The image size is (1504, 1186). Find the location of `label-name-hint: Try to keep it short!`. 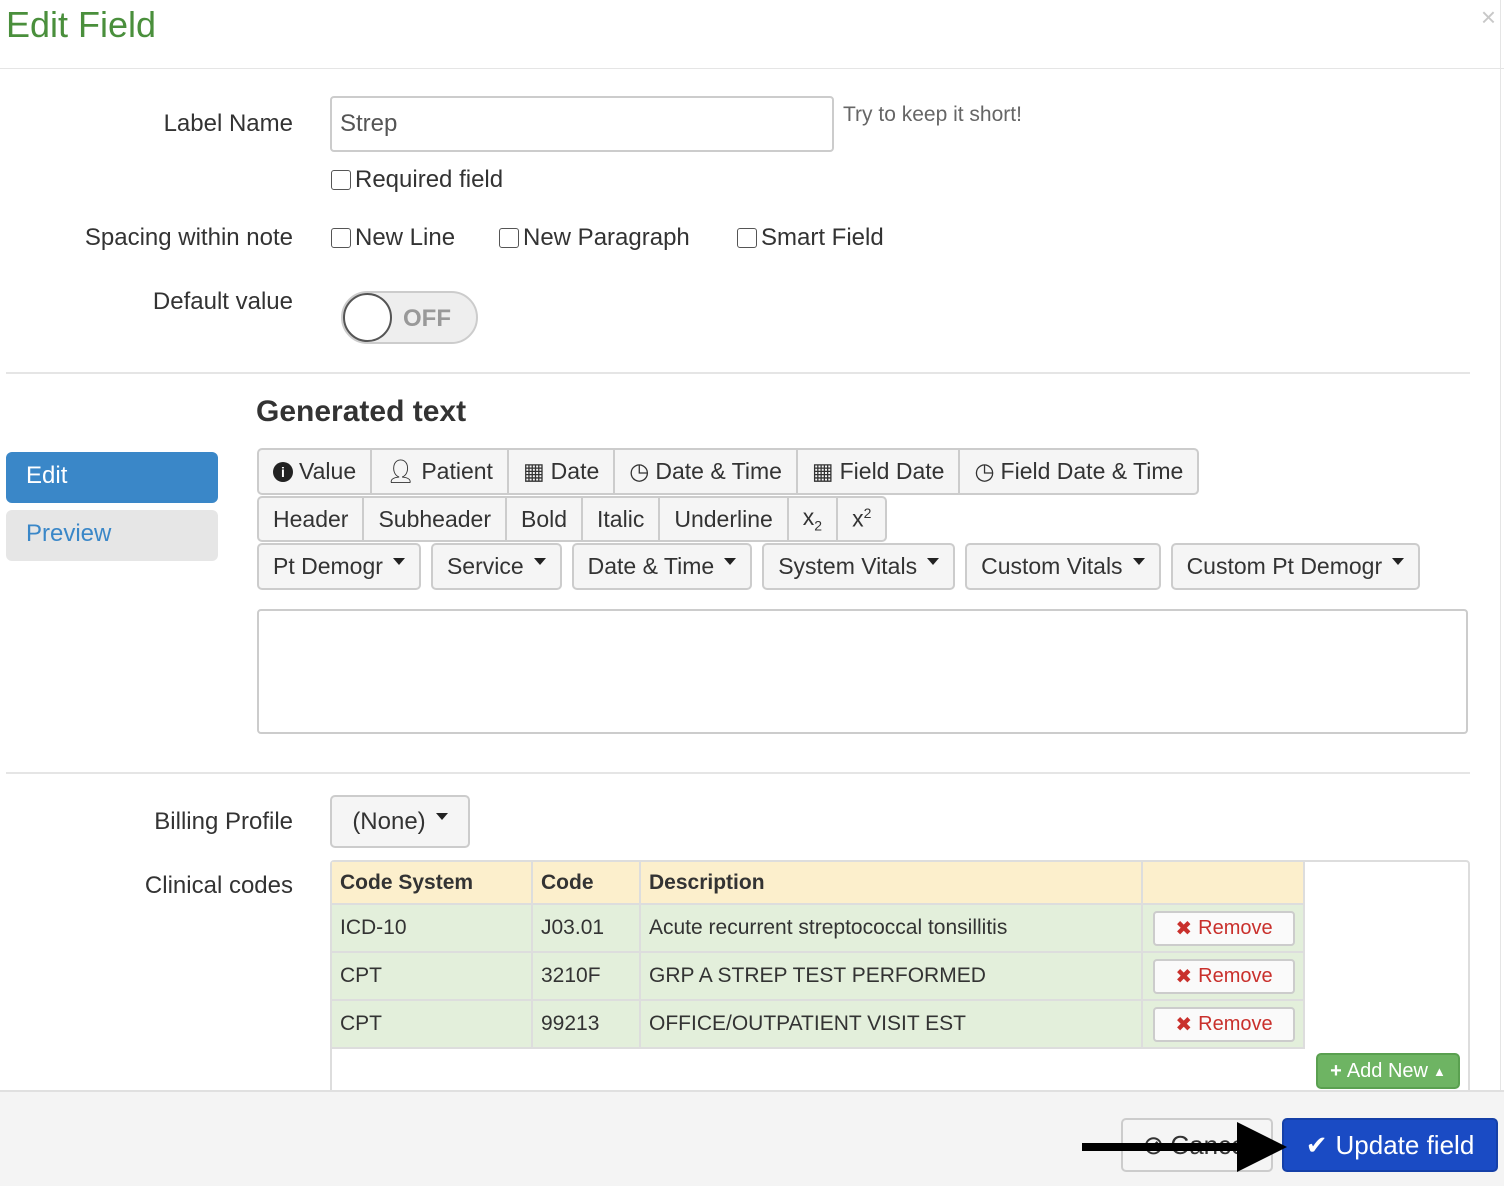

label-name-hint: Try to keep it short! is located at coordinates (932, 114).